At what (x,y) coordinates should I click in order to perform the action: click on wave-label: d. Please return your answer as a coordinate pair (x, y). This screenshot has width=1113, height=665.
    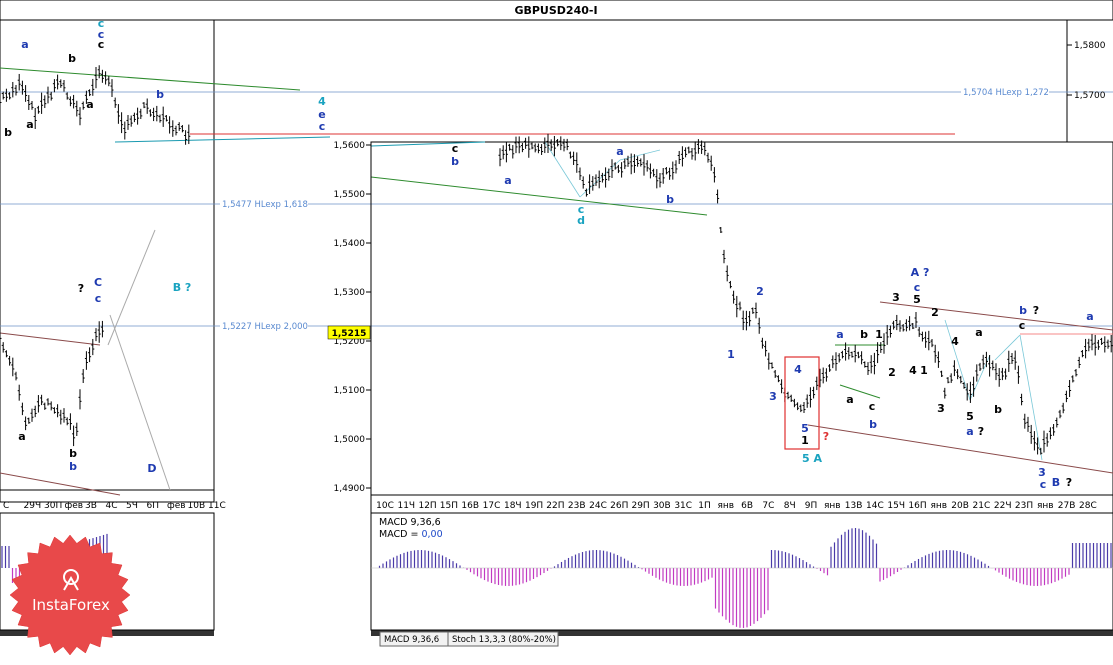
    Looking at the image, I should click on (581, 220).